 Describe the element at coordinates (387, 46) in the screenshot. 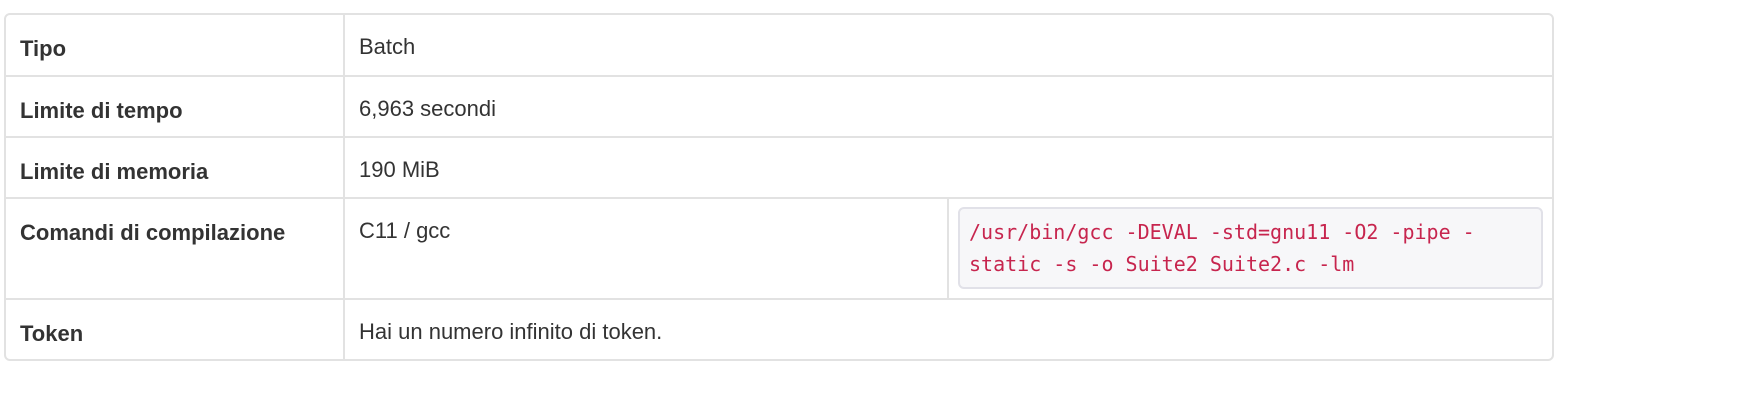

I see `type-value: Batch` at that location.